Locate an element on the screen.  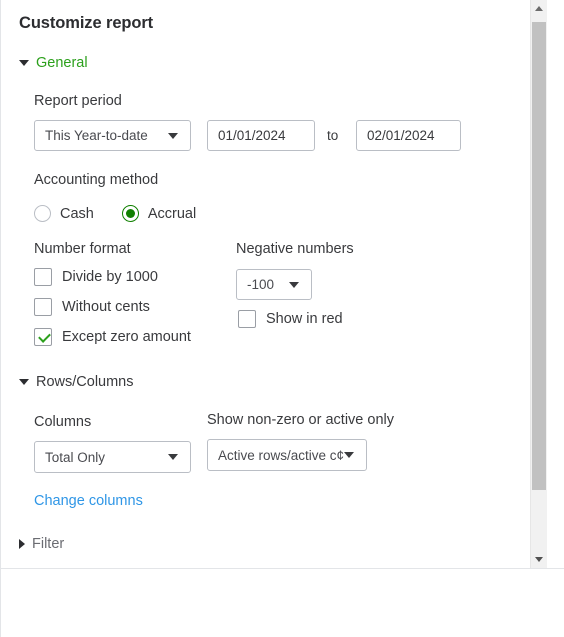
section-header-filter: Filter is located at coordinates (41, 544).